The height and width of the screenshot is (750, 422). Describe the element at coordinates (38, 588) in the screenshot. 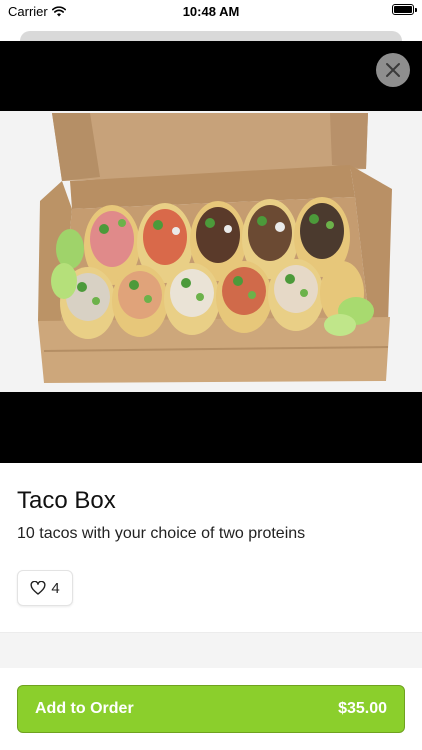

I see `heart-icon` at that location.